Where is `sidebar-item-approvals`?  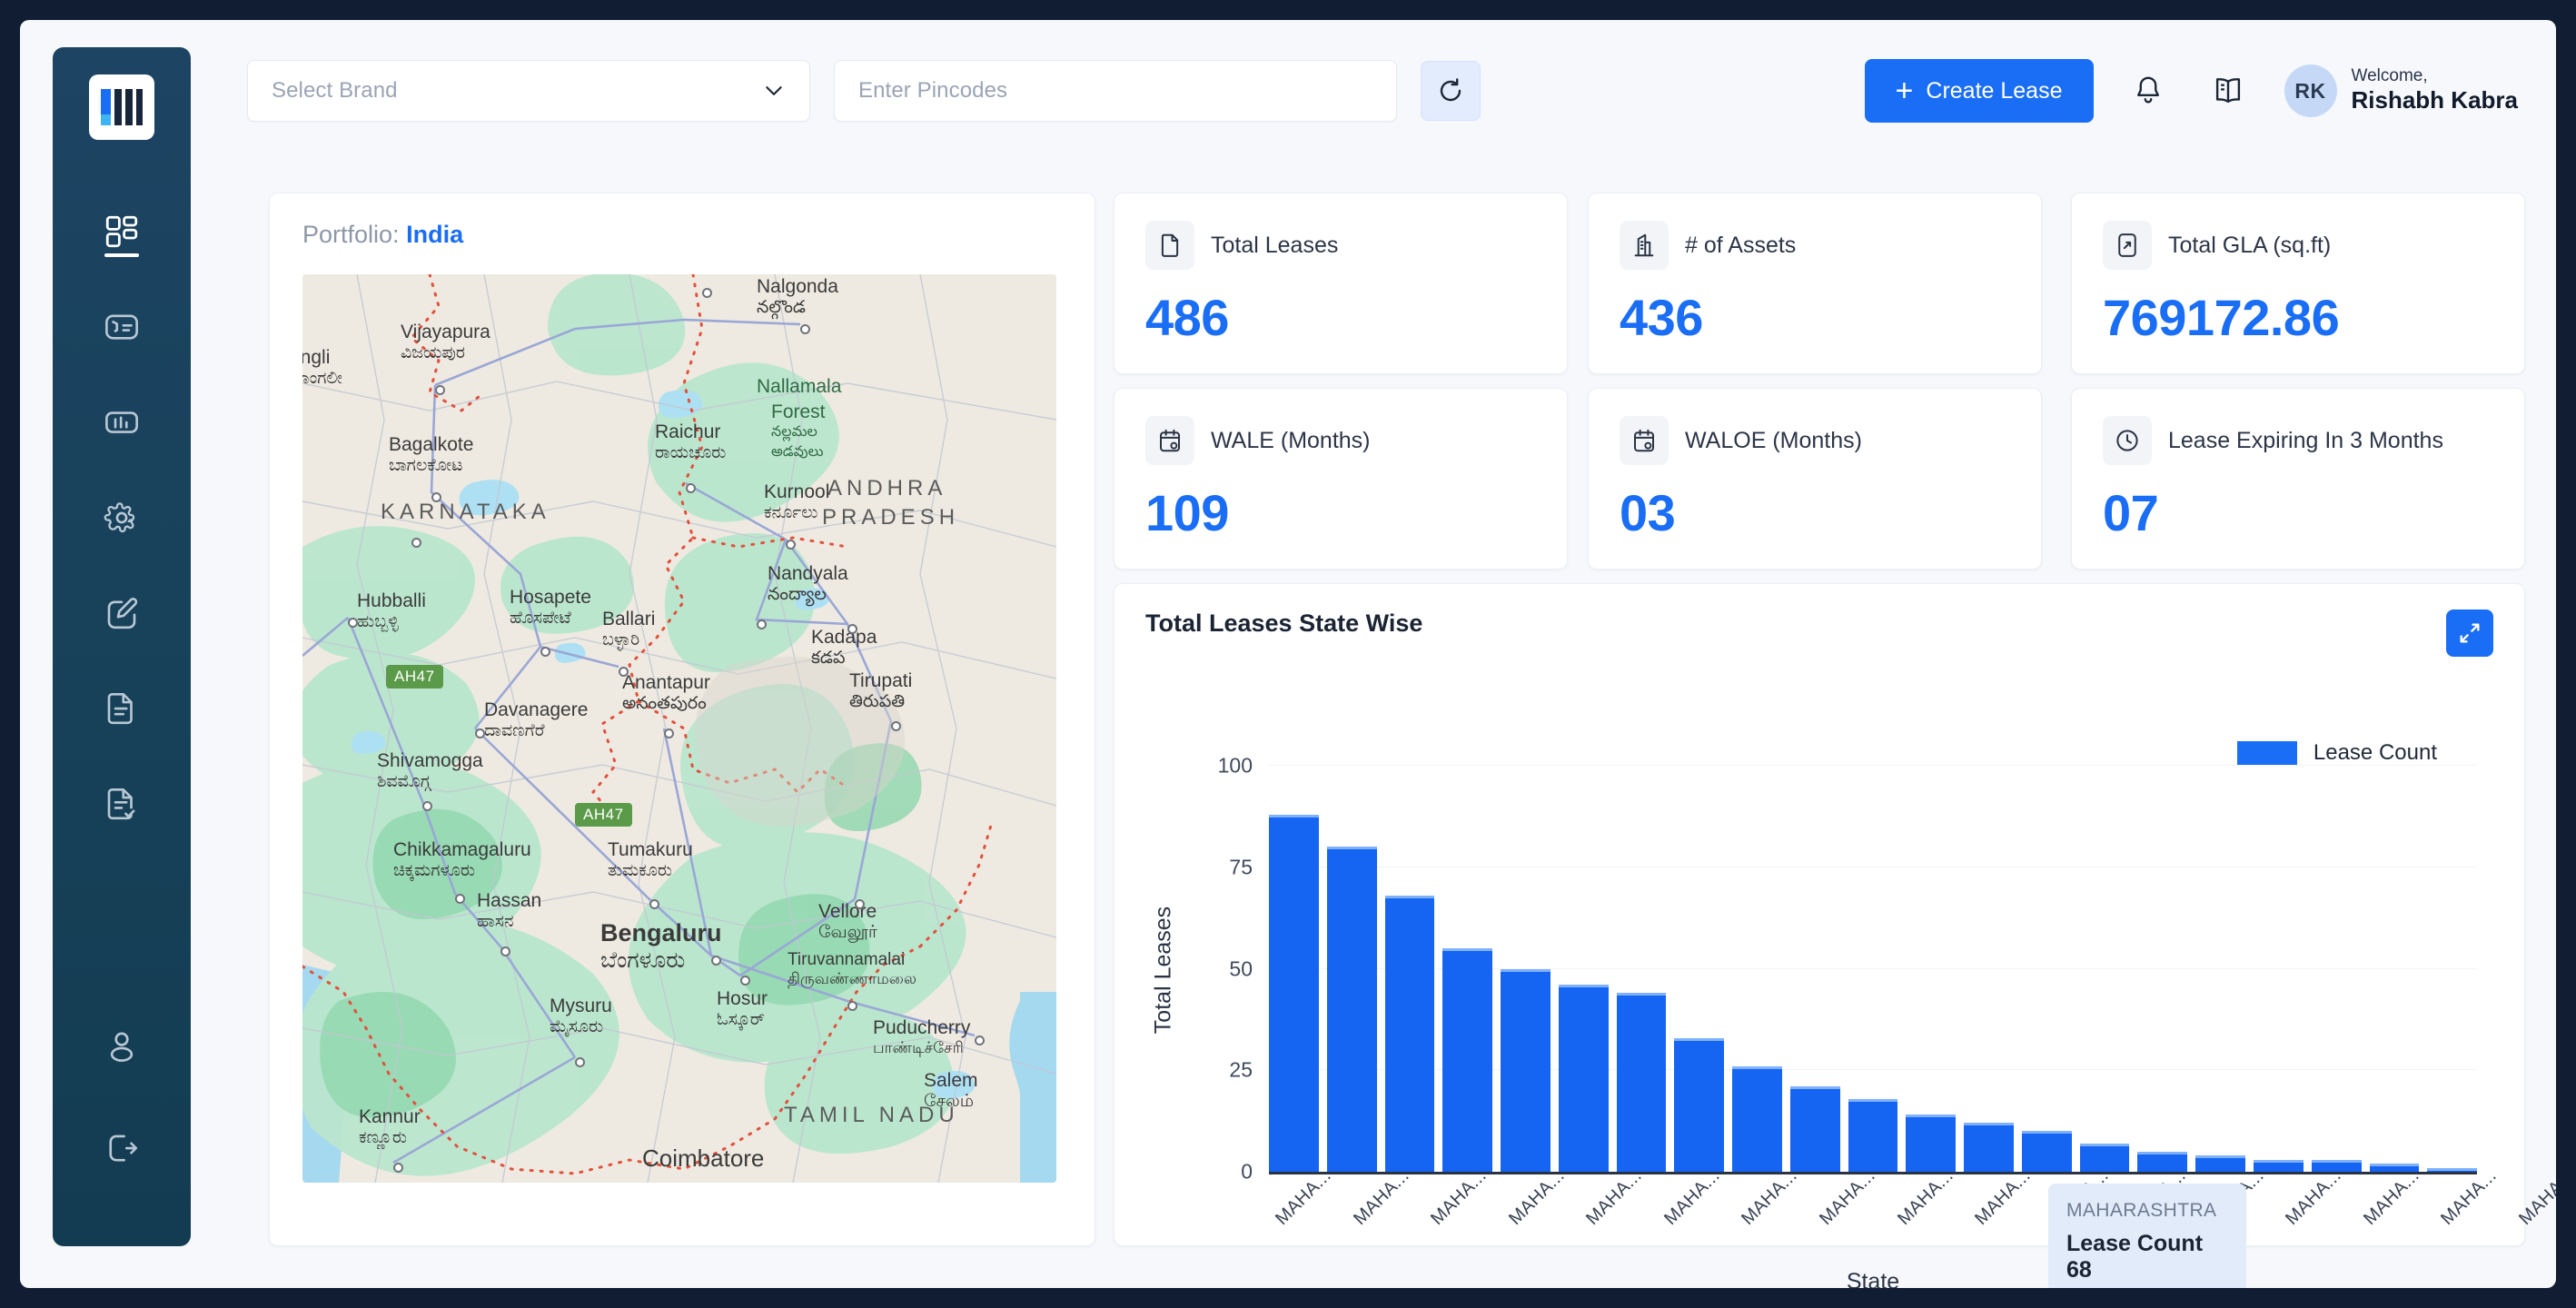 sidebar-item-approvals is located at coordinates (122, 804).